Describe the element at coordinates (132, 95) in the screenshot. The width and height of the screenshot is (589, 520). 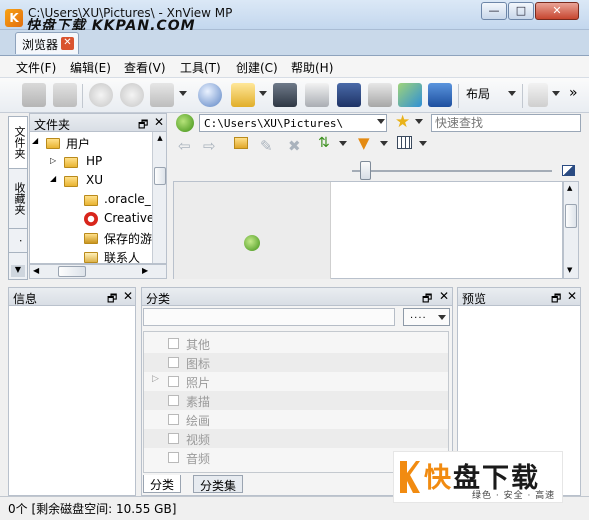
I see `rotate-right-icon` at that location.